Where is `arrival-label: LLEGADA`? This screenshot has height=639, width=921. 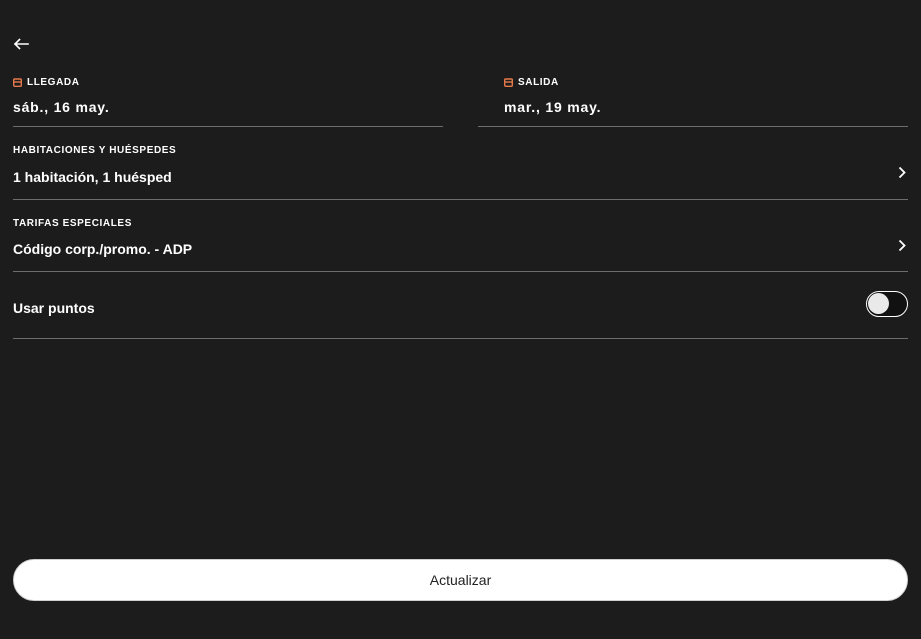
arrival-label: LLEGADA is located at coordinates (53, 82).